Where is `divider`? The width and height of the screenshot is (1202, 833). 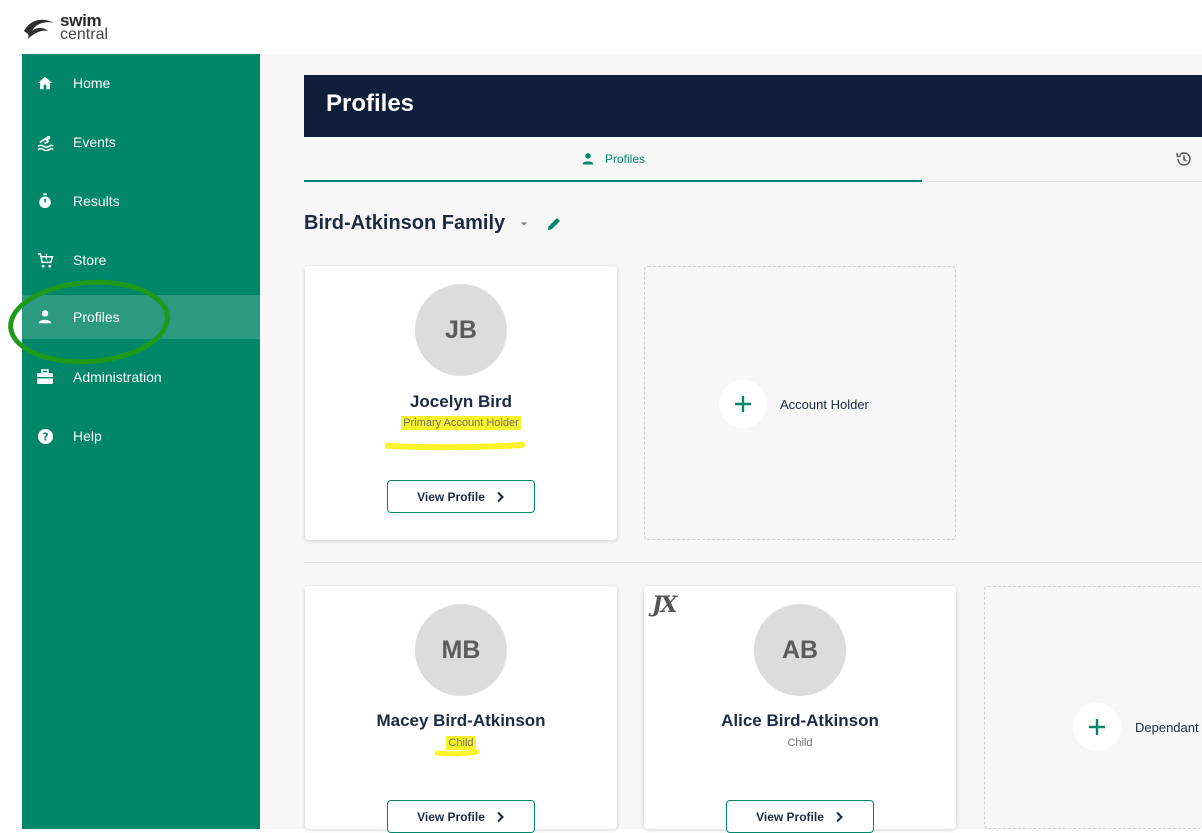 divider is located at coordinates (753, 562).